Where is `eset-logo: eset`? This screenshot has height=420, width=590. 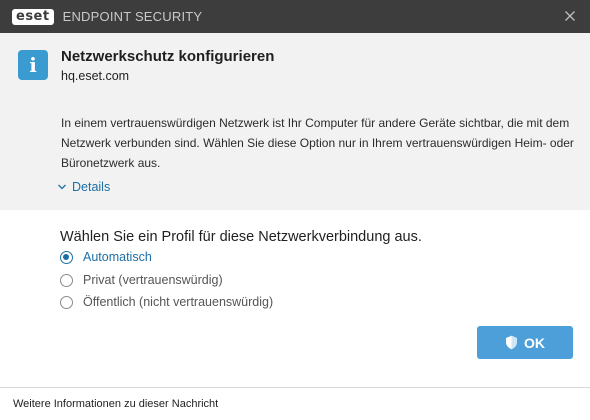 eset-logo: eset is located at coordinates (33, 17).